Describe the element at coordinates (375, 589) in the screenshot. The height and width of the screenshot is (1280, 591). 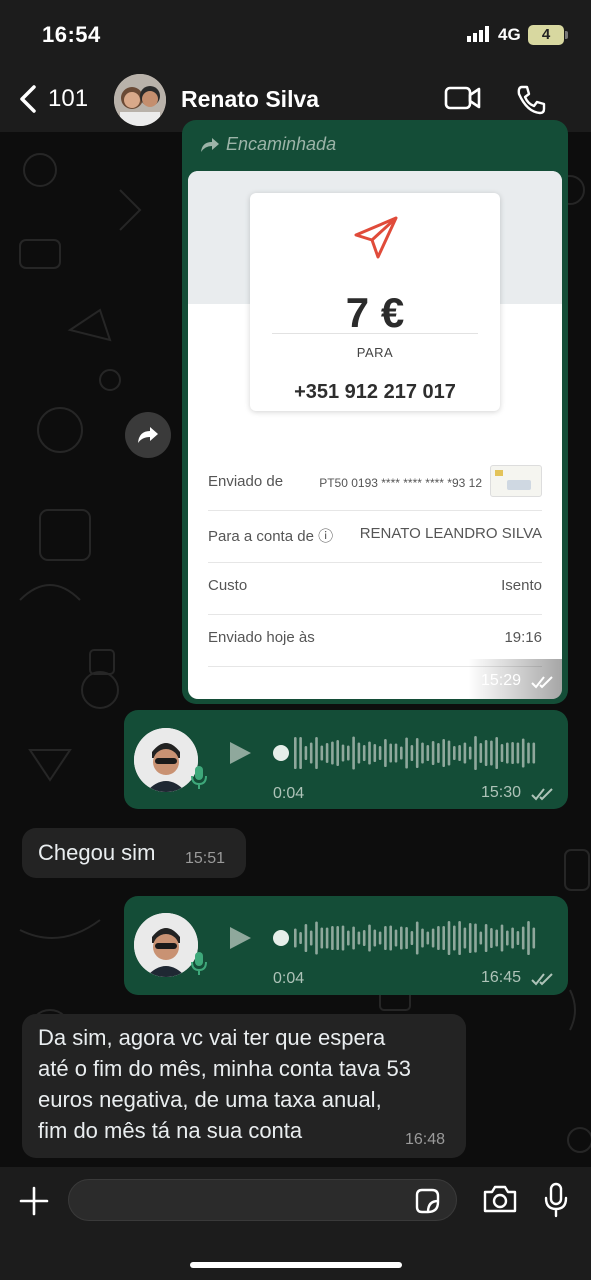
I see `receipt-row-cost: Custo Isento` at that location.